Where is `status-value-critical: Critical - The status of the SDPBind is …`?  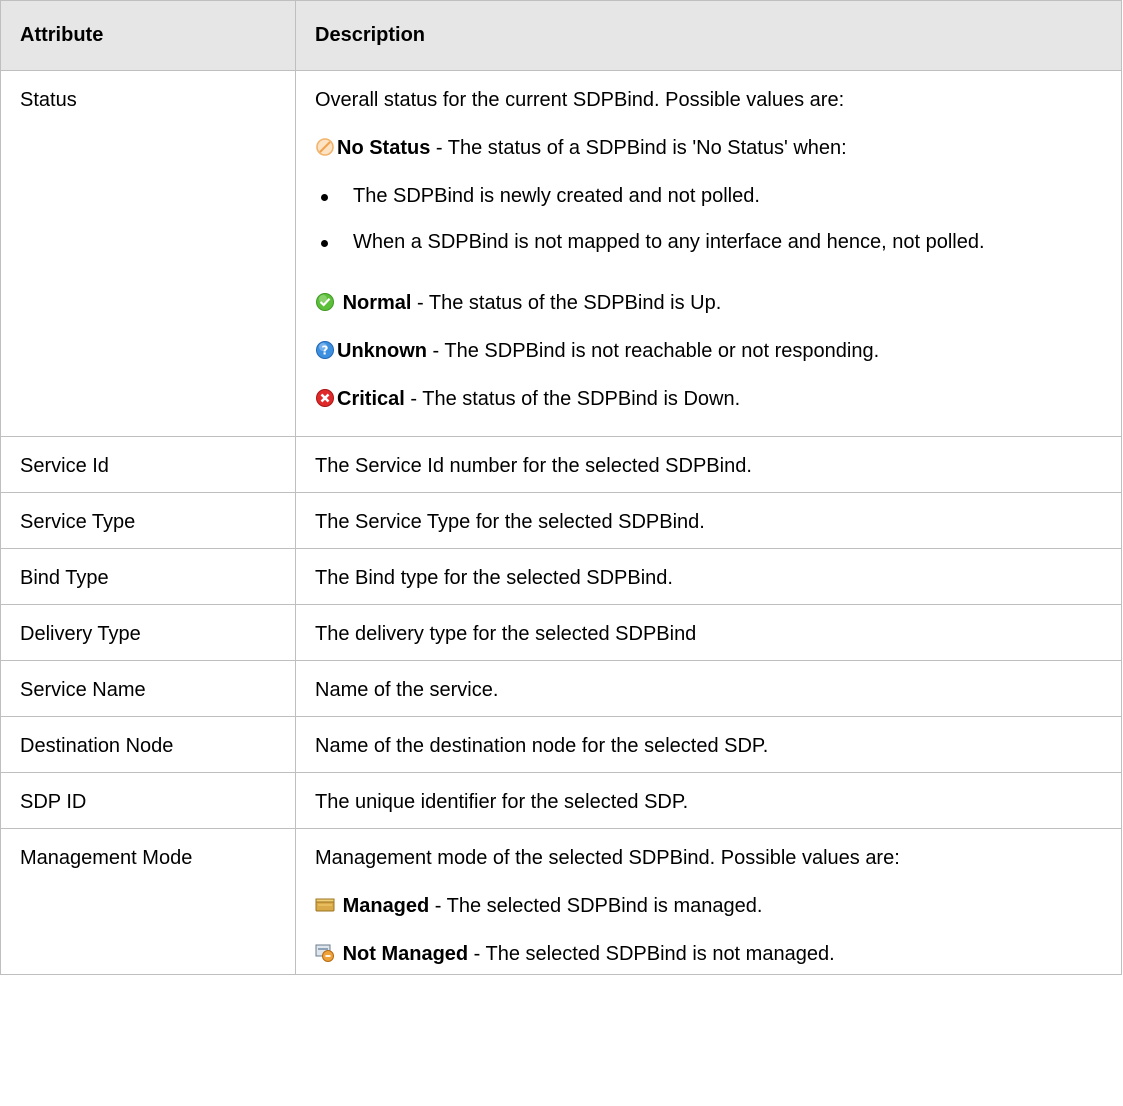
status-value-critical: Critical - The status of the SDPBind is … is located at coordinates (718, 399).